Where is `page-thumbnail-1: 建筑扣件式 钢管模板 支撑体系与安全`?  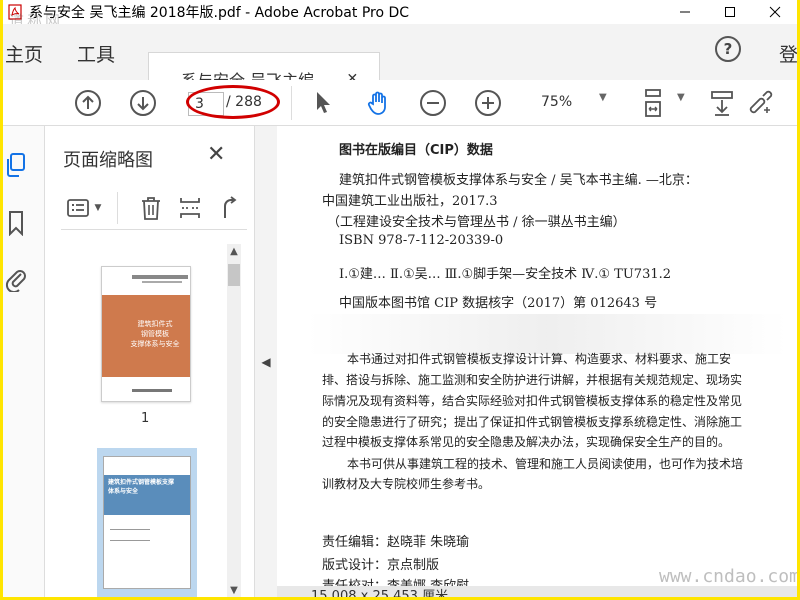 page-thumbnail-1: 建筑扣件式 钢管模板 支撑体系与安全 is located at coordinates (146, 334).